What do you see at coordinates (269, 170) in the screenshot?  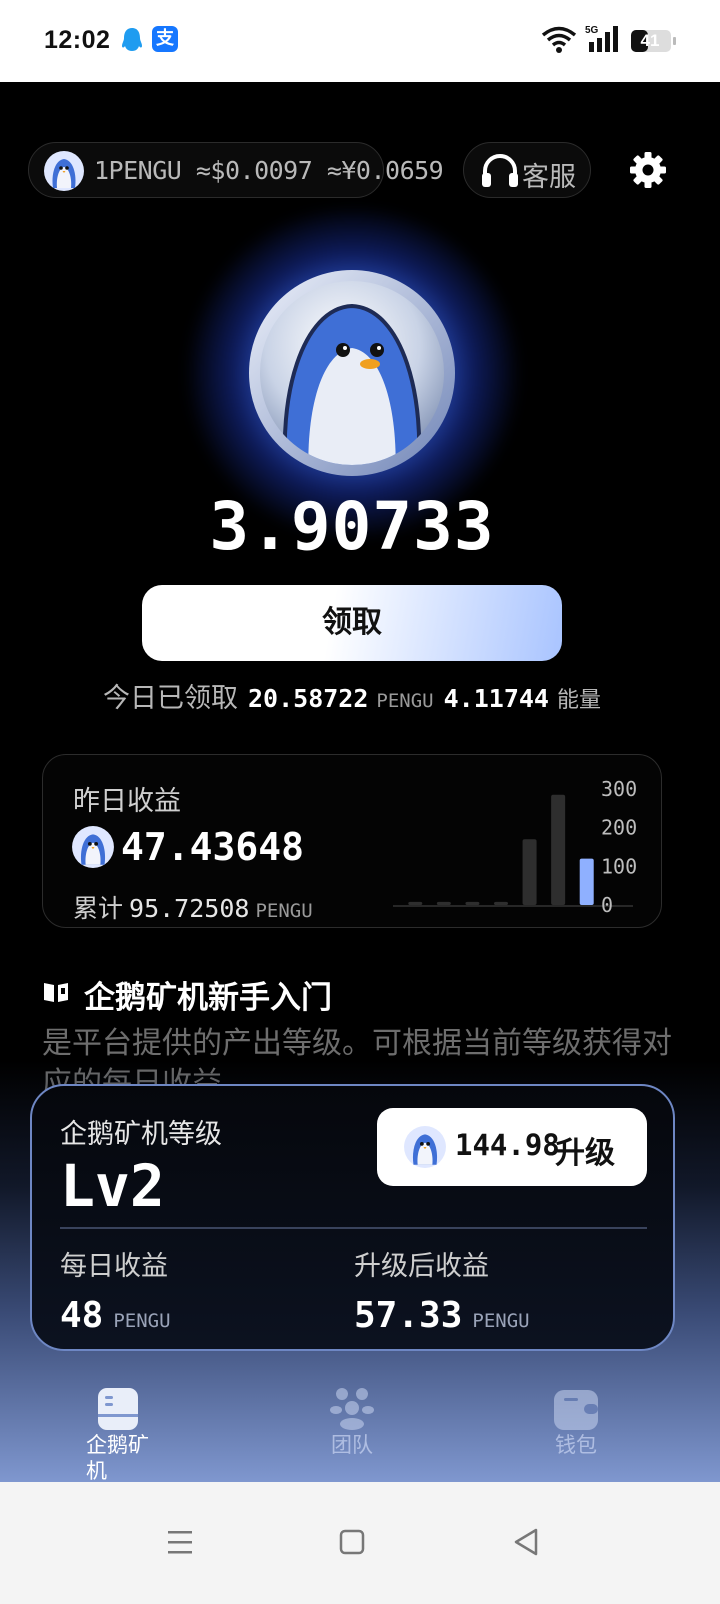 I see `price-text: 1PENGU ≈$0.0097 ≈¥0.0659` at bounding box center [269, 170].